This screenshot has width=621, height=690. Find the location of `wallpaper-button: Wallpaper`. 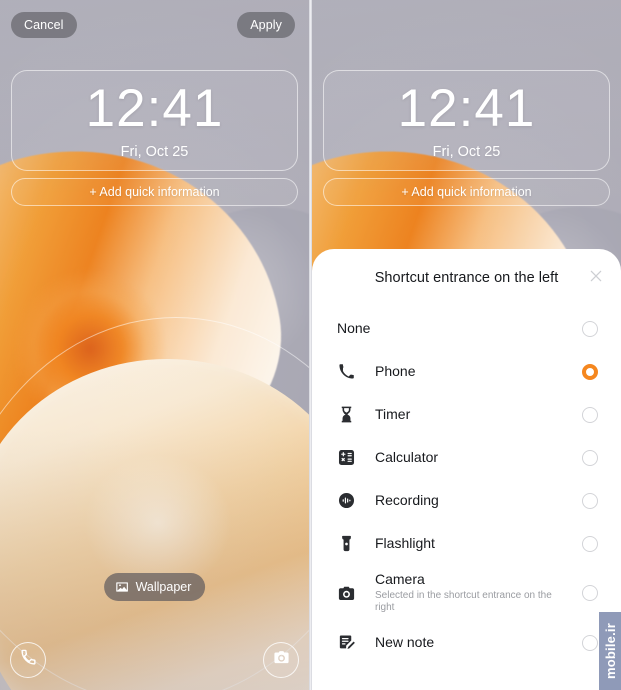

wallpaper-button: Wallpaper is located at coordinates (154, 587).